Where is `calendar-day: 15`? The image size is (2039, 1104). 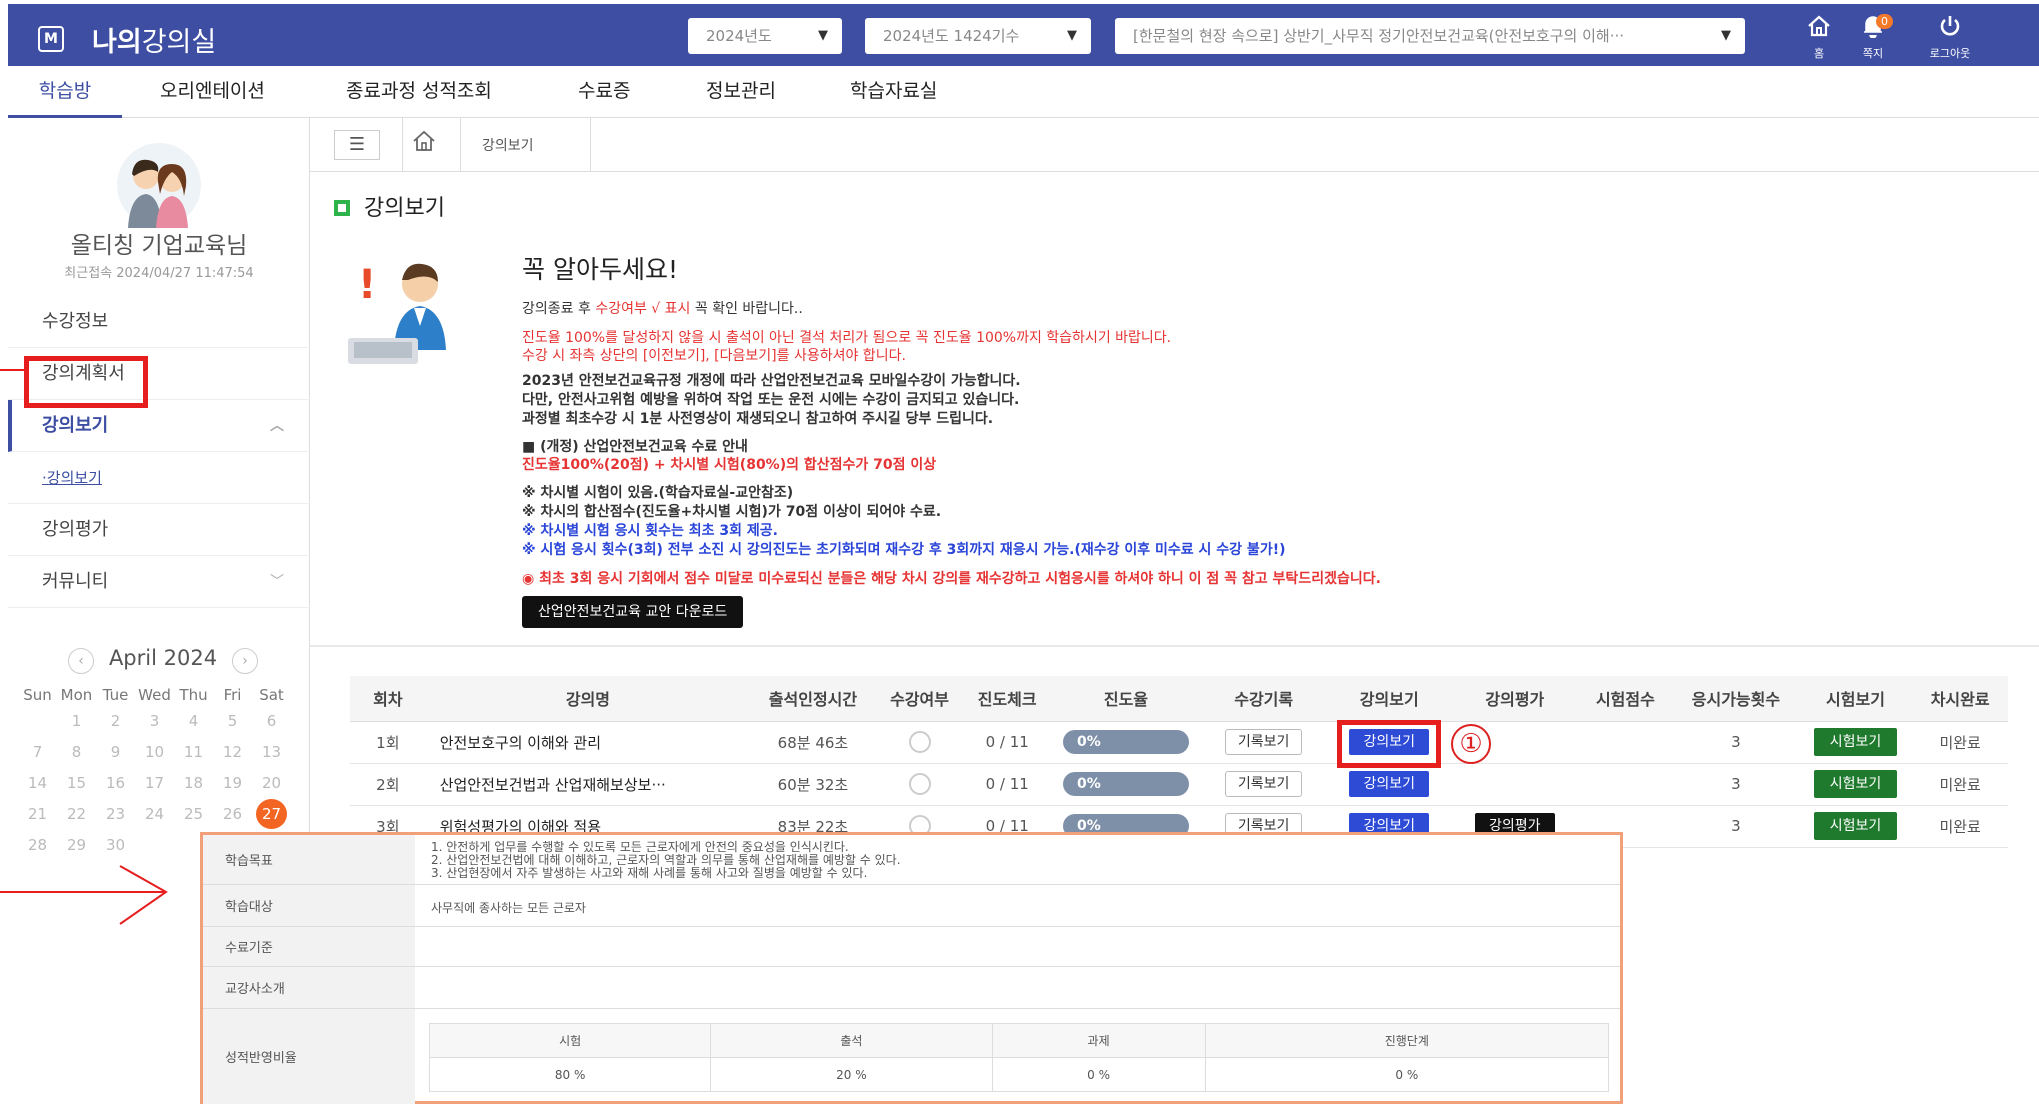
calendar-day: 15 is located at coordinates (76, 783).